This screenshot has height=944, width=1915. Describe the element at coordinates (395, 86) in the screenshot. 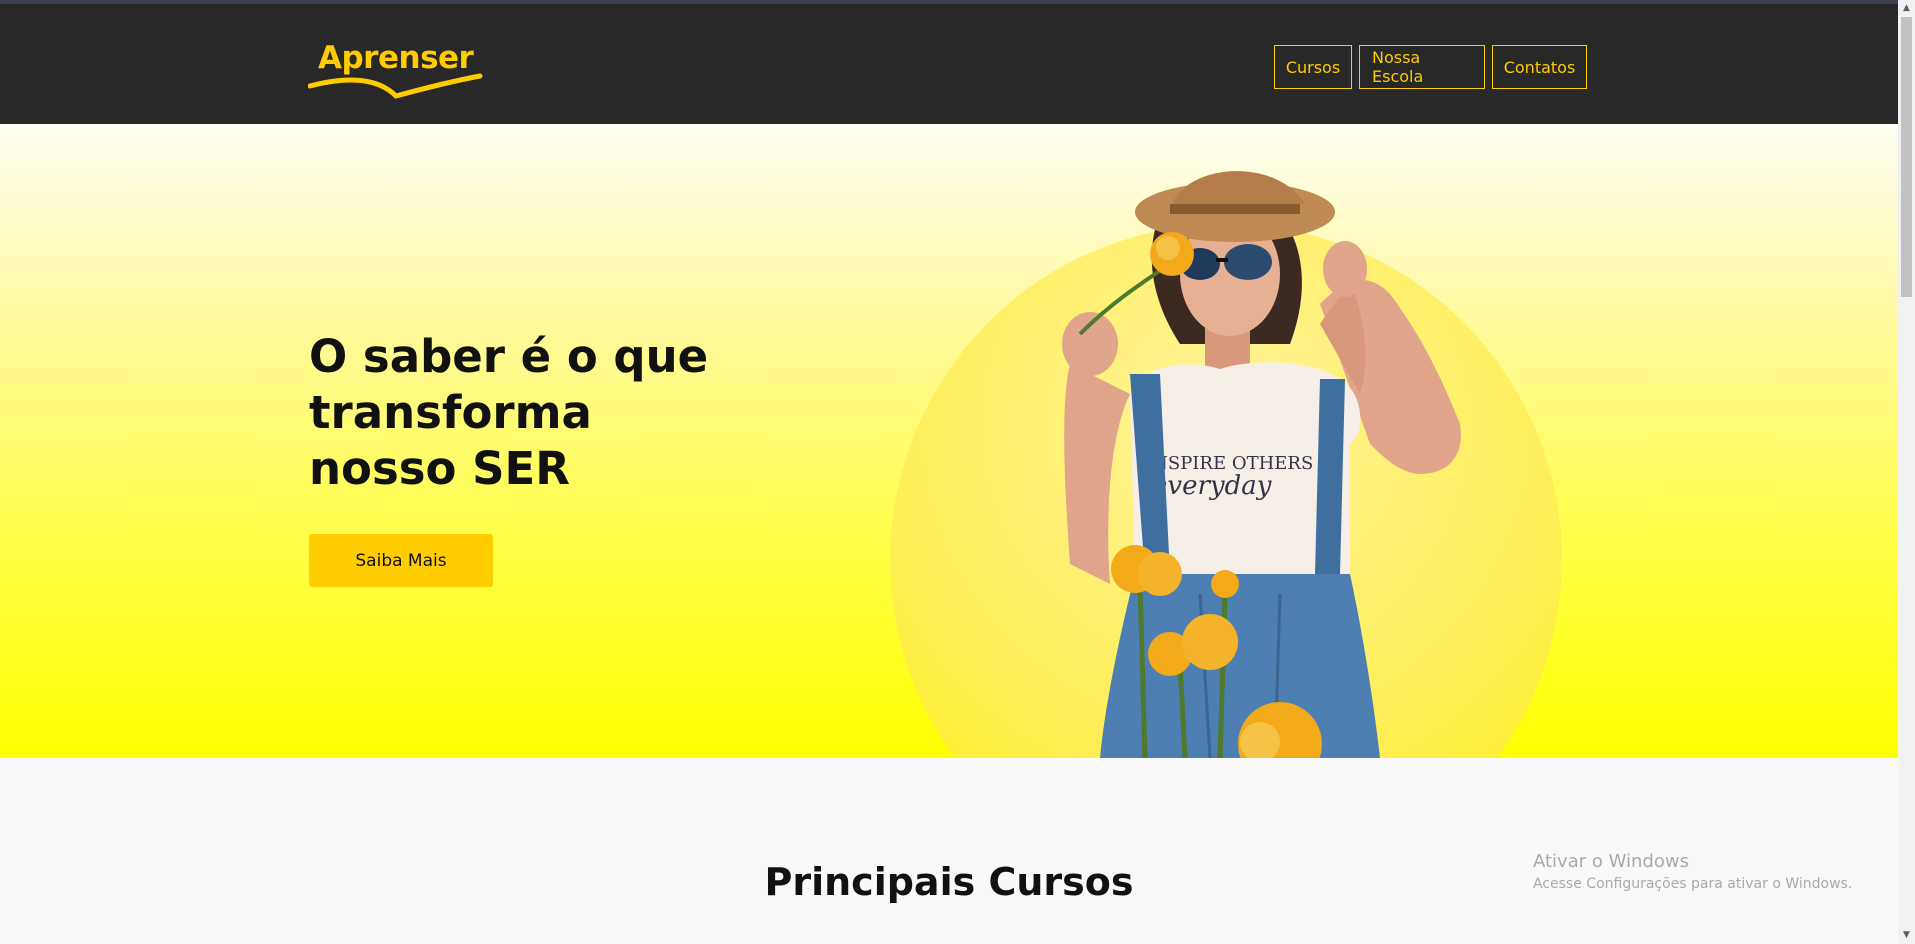

I see `logo-swoosh-icon` at that location.